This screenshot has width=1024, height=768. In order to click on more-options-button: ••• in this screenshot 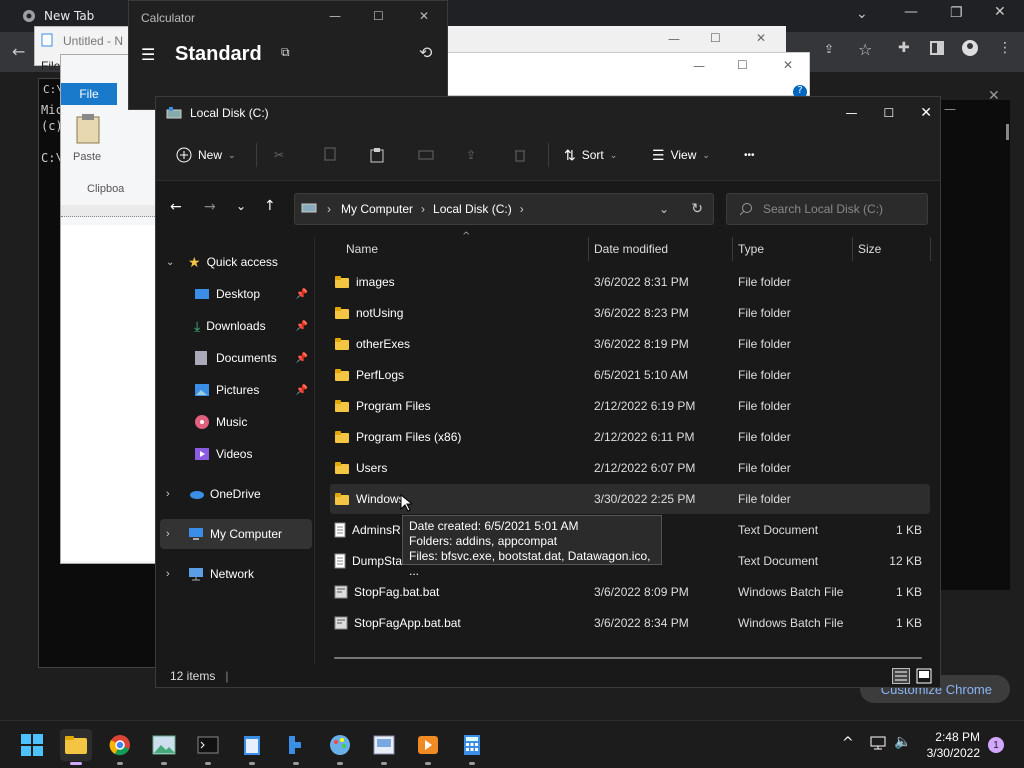, I will do `click(749, 155)`.